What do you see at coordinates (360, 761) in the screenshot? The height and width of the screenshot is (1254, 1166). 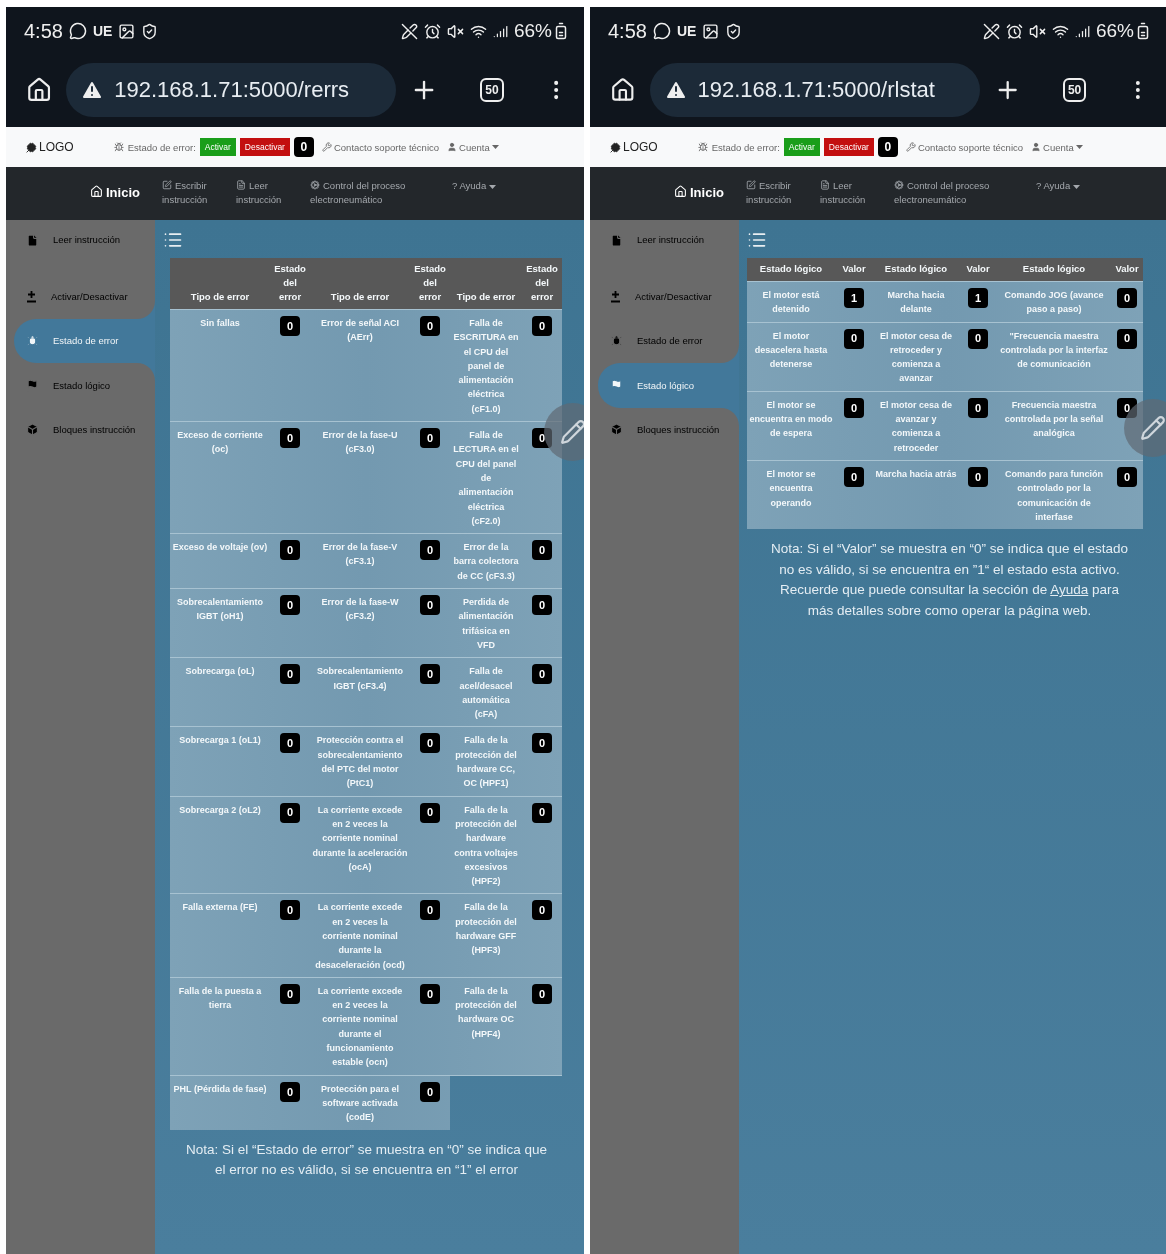 I see `table-cell: Protección contra el sobrecalentamiento del PTC del motor (PtC1)` at bounding box center [360, 761].